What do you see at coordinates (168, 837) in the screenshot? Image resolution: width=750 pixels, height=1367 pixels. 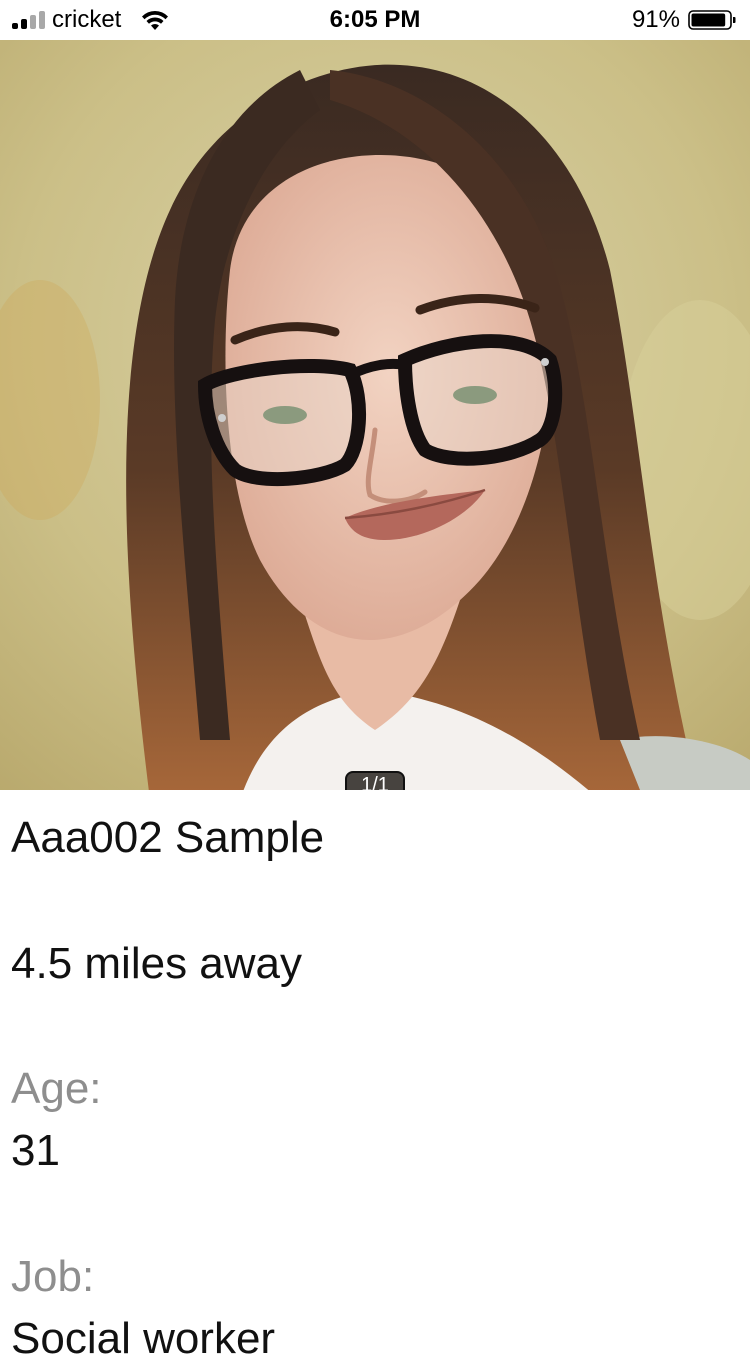 I see `profile-name: Aaa002 Sample` at bounding box center [168, 837].